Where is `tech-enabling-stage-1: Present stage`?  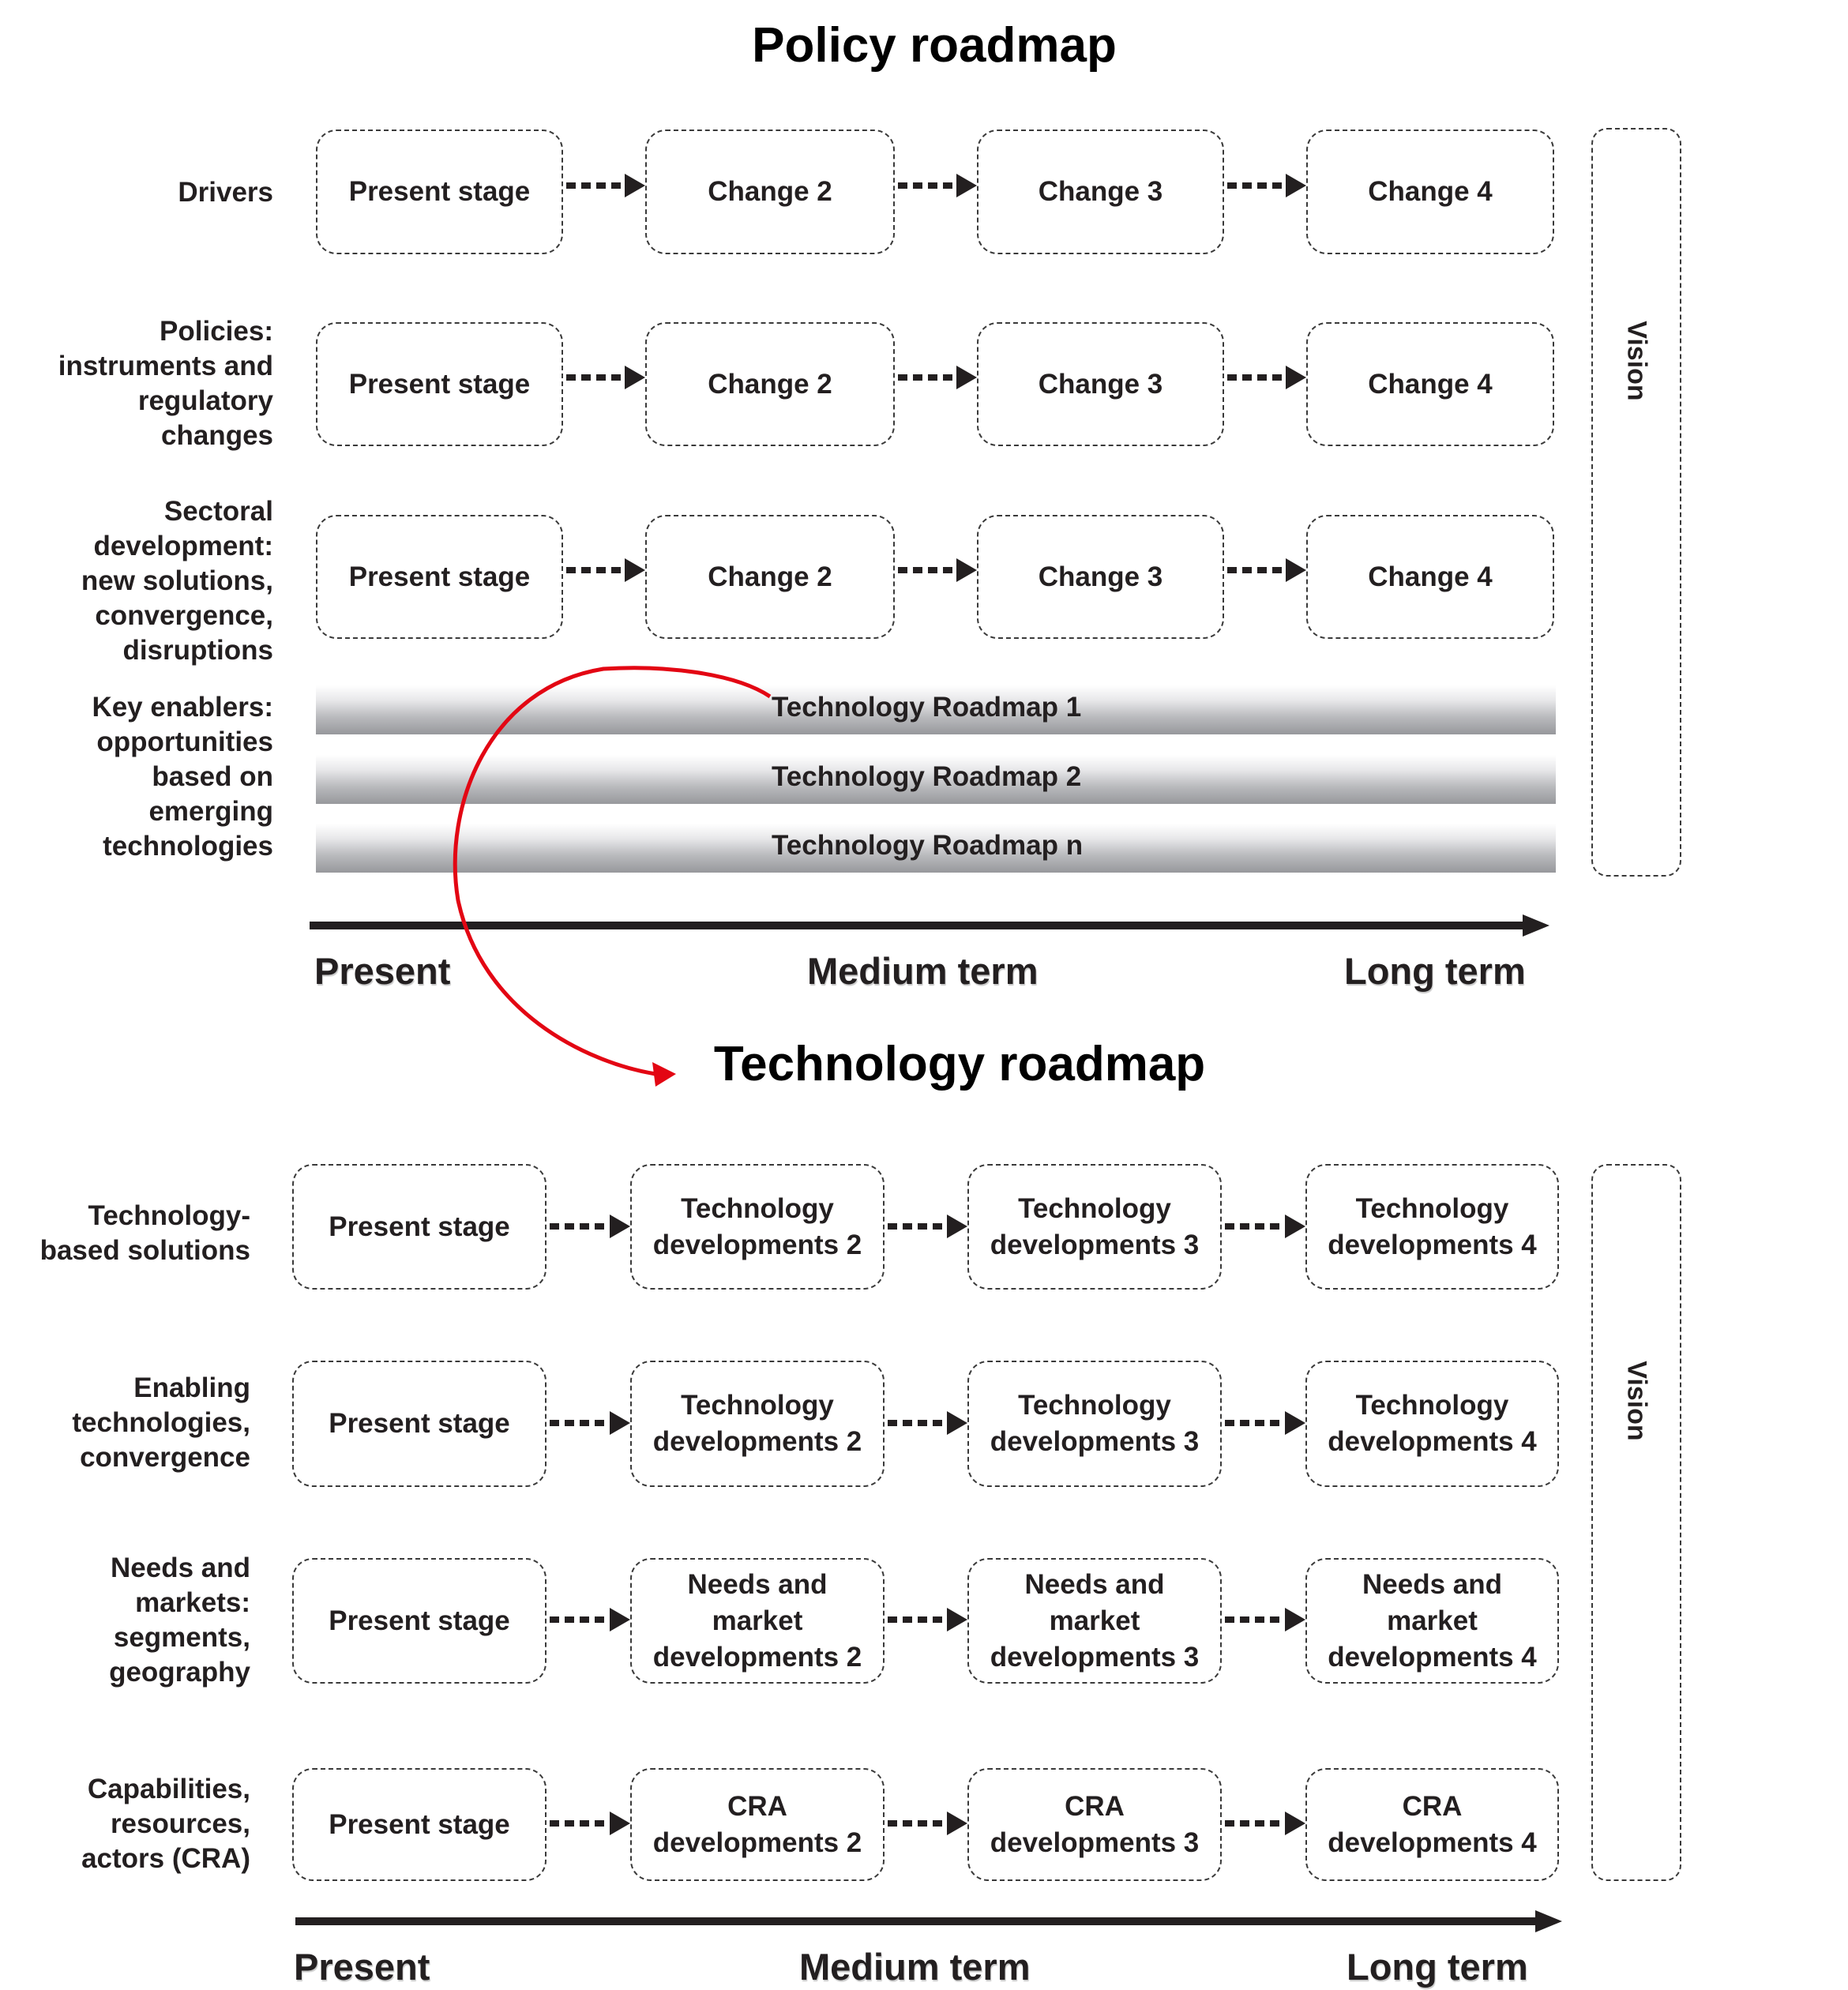 tech-enabling-stage-1: Present stage is located at coordinates (419, 1424).